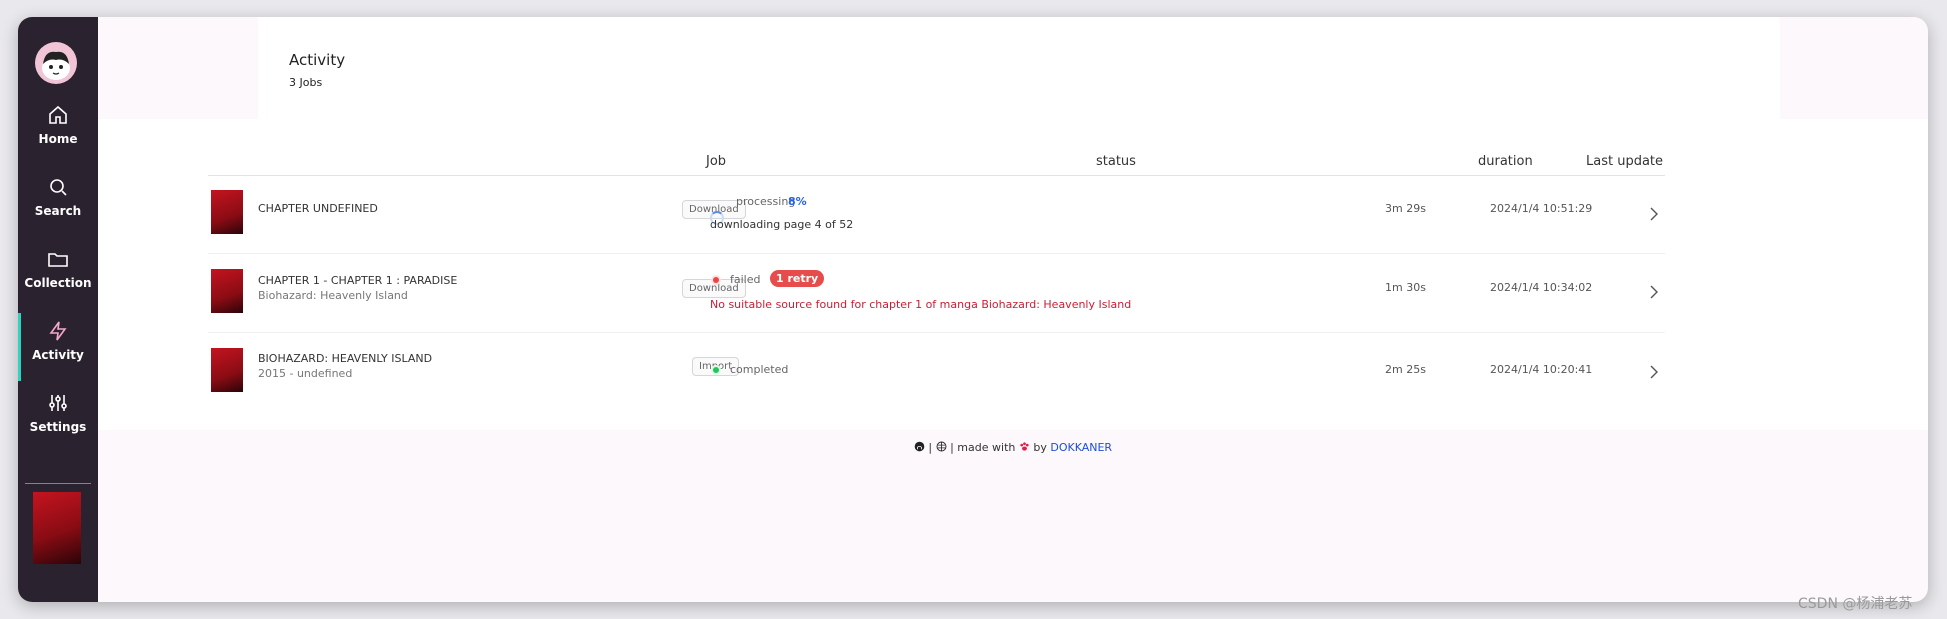  I want to click on sidebar-item-settings: Settings, so click(58, 423).